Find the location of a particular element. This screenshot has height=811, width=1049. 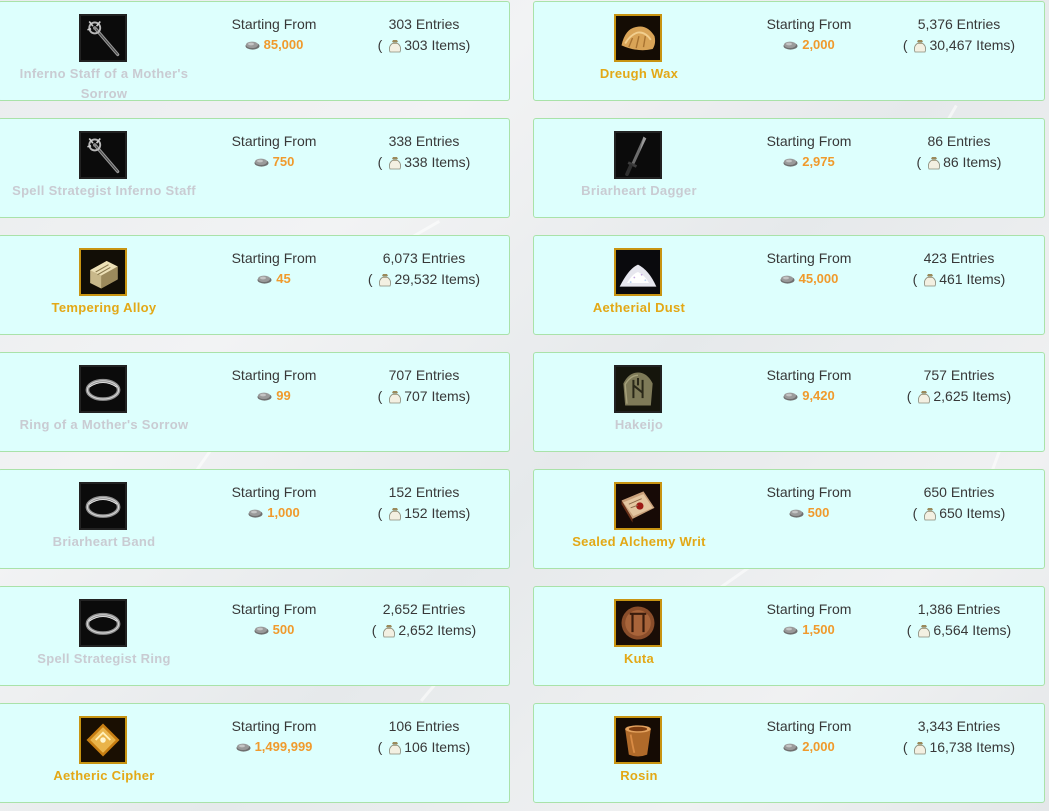

item-name: Spell Strategist Ring is located at coordinates (104, 659).